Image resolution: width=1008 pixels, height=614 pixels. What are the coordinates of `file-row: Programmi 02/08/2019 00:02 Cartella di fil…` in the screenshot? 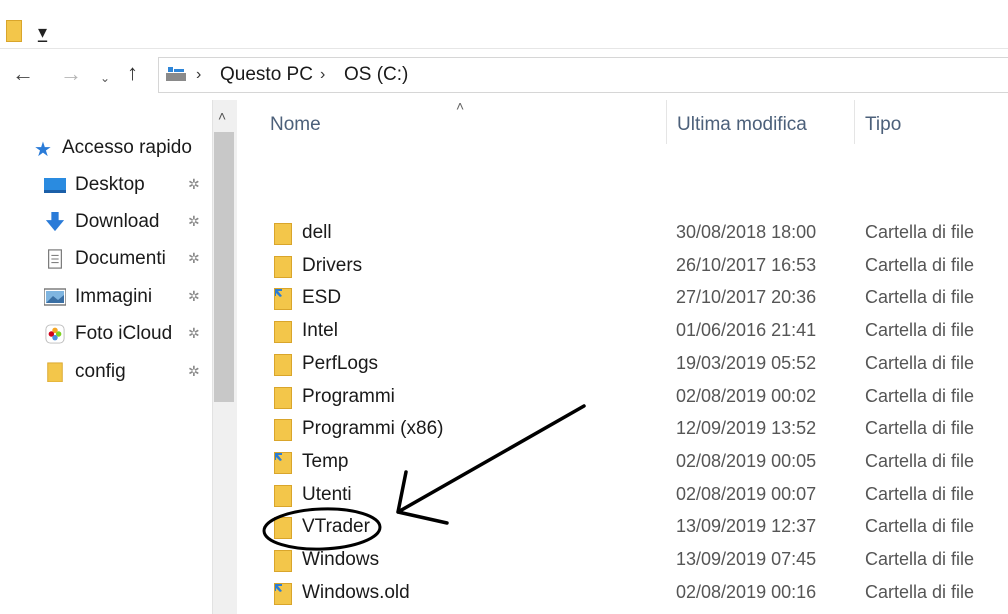 It's located at (624, 398).